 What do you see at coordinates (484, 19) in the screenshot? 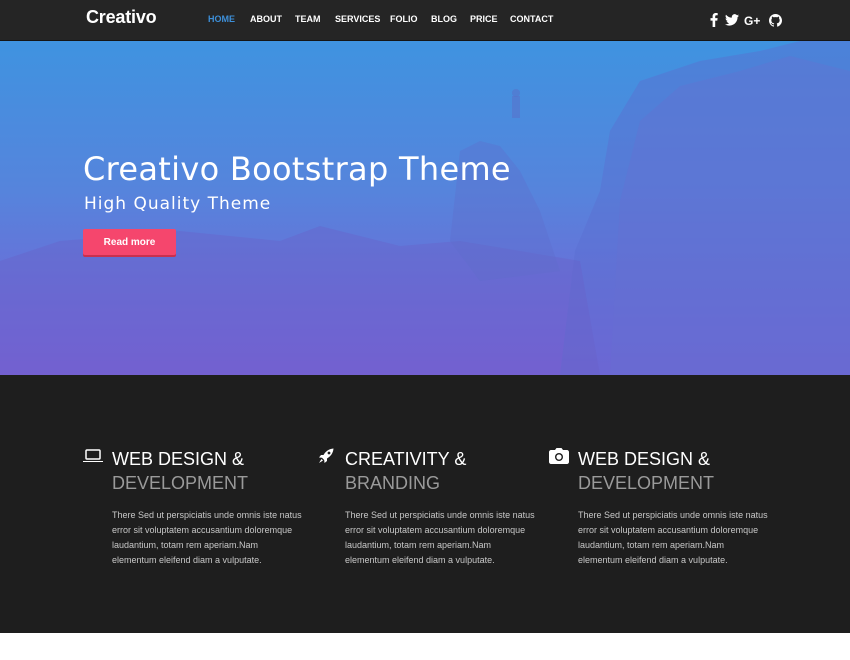
I see `nav-price: PRICE` at bounding box center [484, 19].